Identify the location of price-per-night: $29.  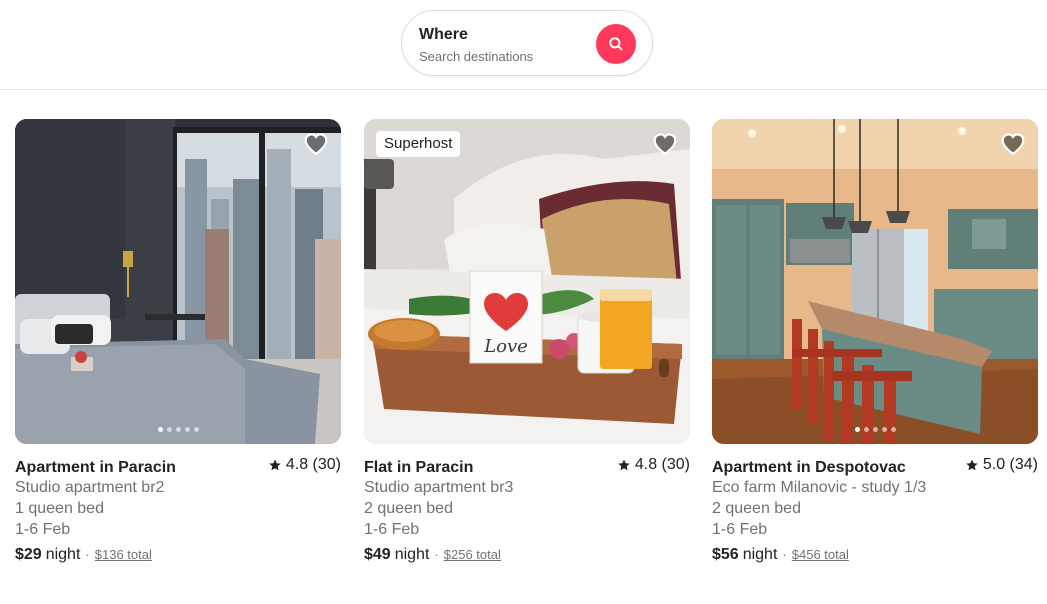
(28, 554).